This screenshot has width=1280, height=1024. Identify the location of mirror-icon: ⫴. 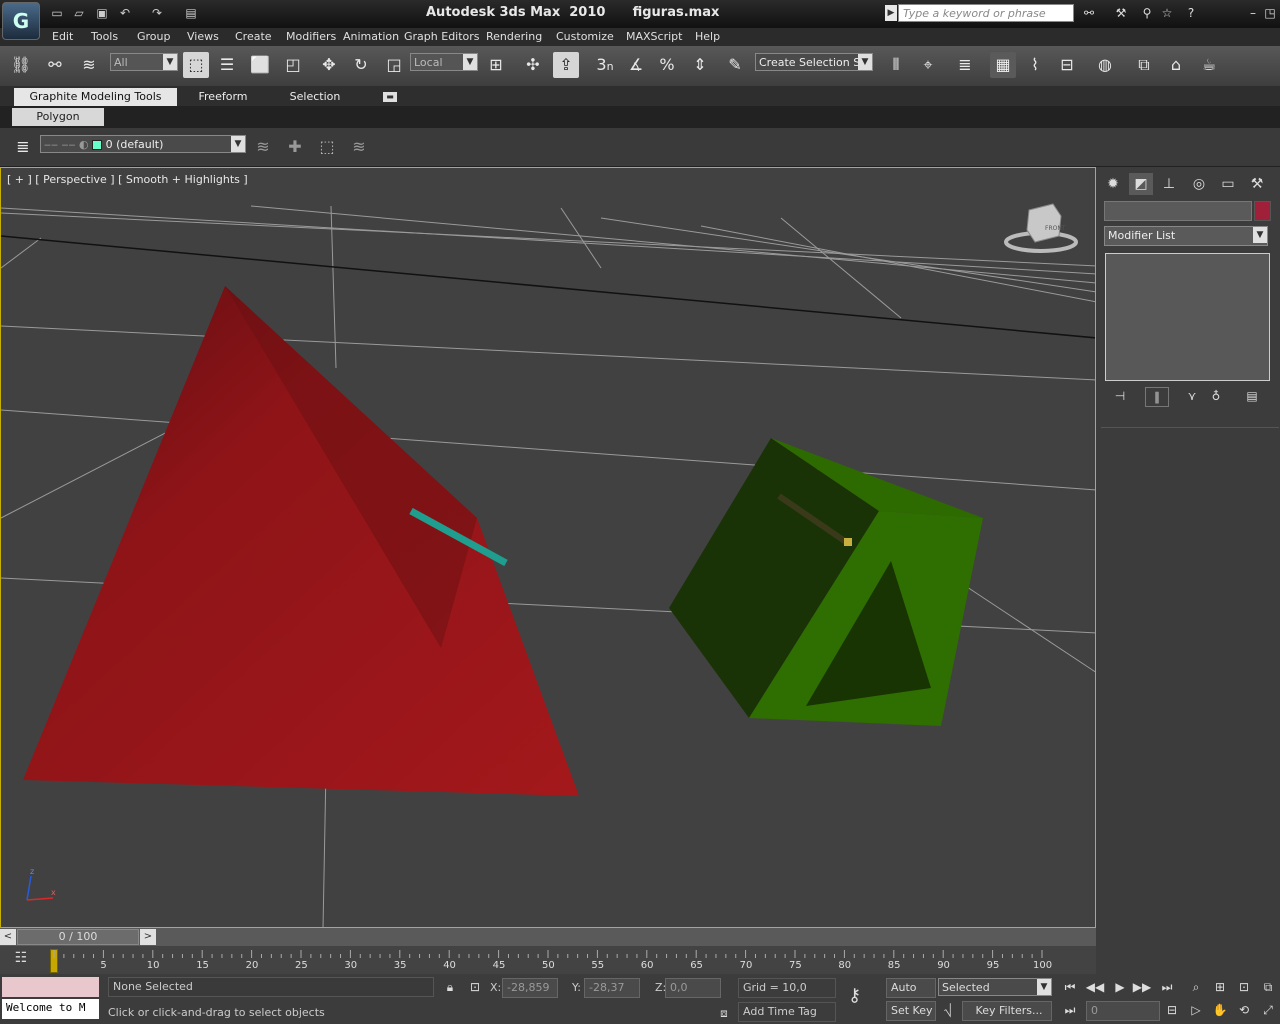
(896, 65).